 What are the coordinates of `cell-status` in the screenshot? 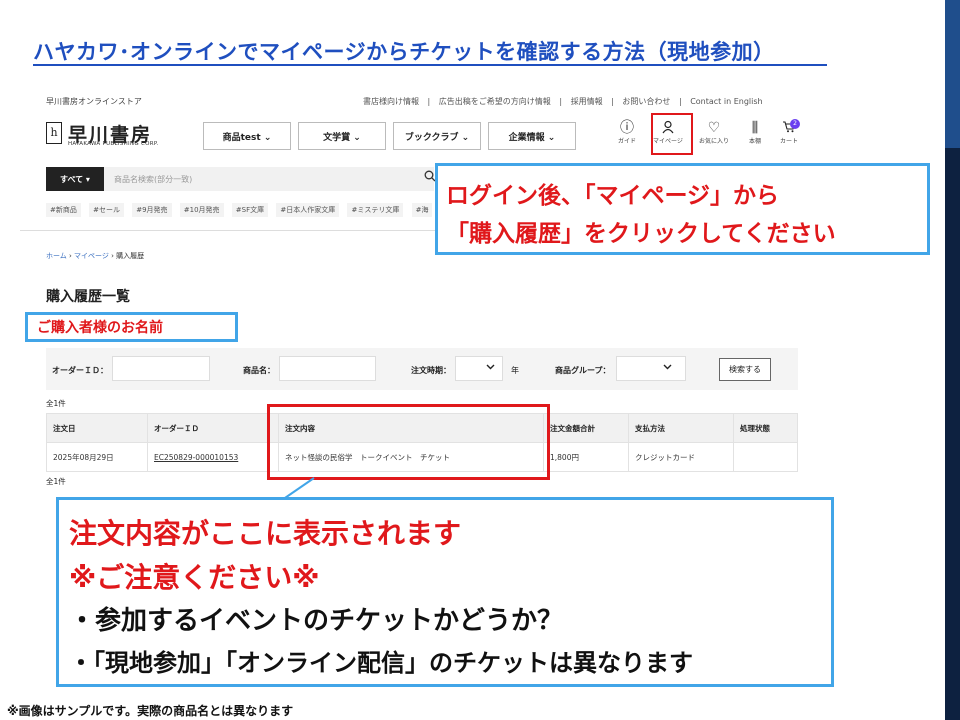 It's located at (765, 457).